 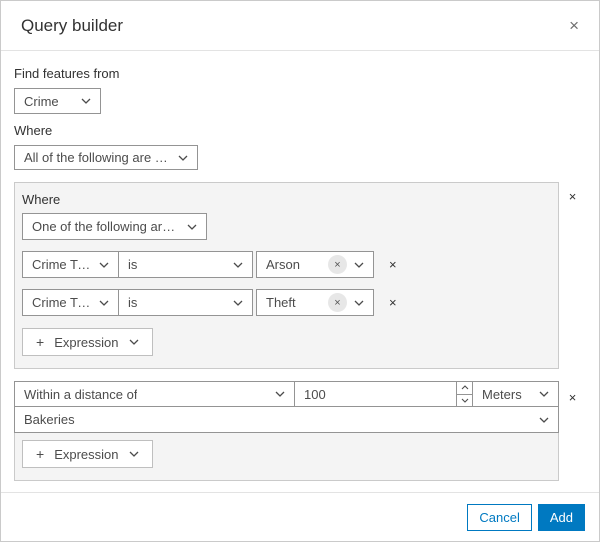 I want to click on stepper-down-icon, so click(x=464, y=400).